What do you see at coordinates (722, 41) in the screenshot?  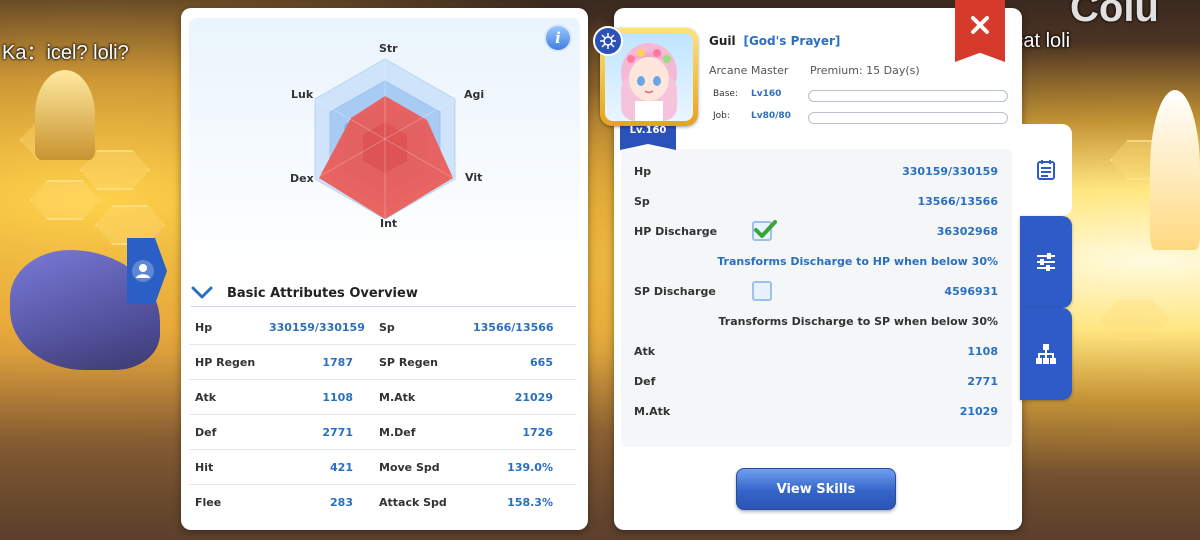 I see `player-name: Guil` at bounding box center [722, 41].